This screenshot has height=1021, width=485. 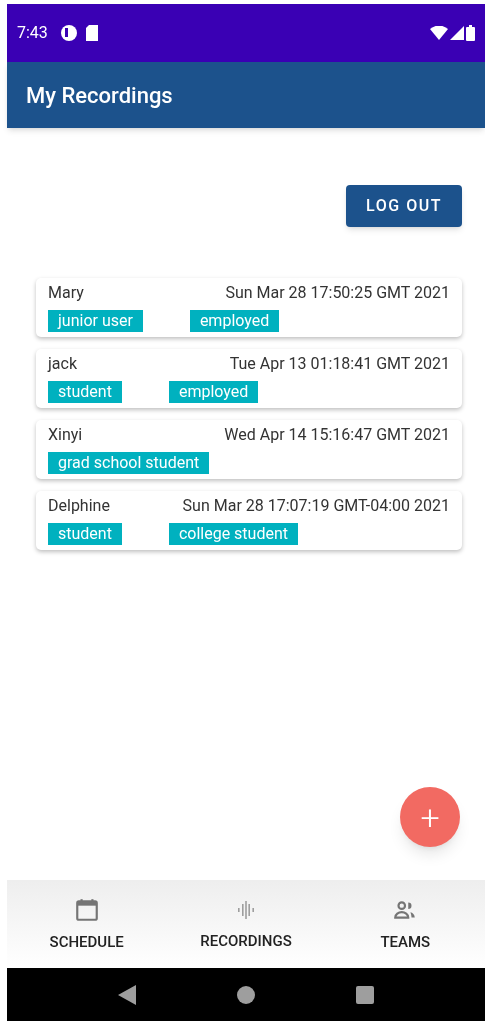 I want to click on nav-tab: SCHEDULE, so click(x=87, y=924).